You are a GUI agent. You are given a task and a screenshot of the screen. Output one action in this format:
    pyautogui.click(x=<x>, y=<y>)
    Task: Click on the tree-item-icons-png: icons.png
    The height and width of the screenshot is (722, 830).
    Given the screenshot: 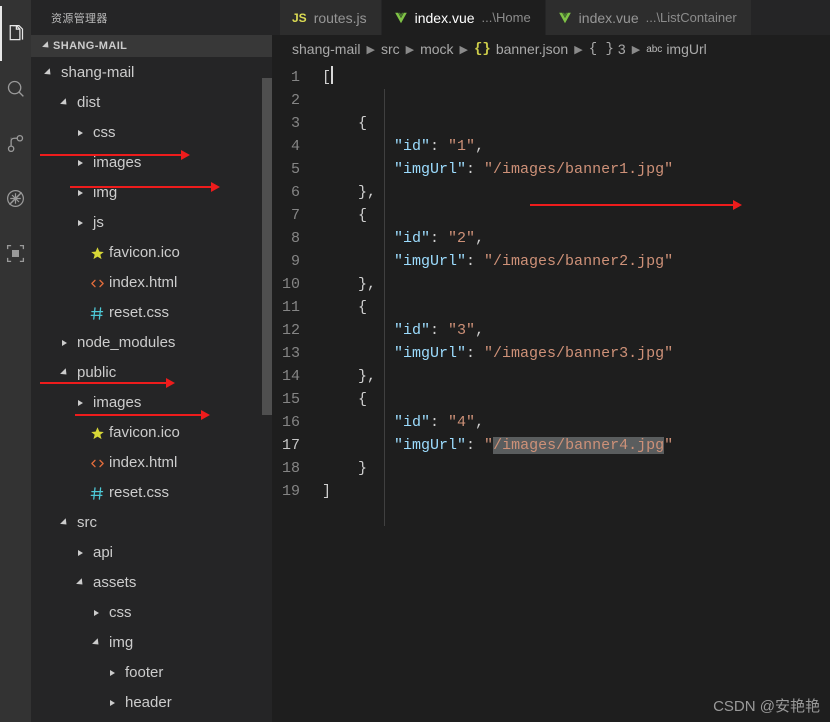 What is the action you would take?
    pyautogui.click(x=155, y=720)
    